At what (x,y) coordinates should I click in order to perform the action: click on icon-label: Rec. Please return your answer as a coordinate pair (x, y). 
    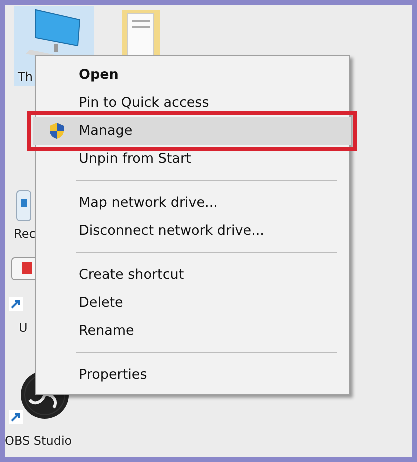
    Looking at the image, I should click on (25, 234).